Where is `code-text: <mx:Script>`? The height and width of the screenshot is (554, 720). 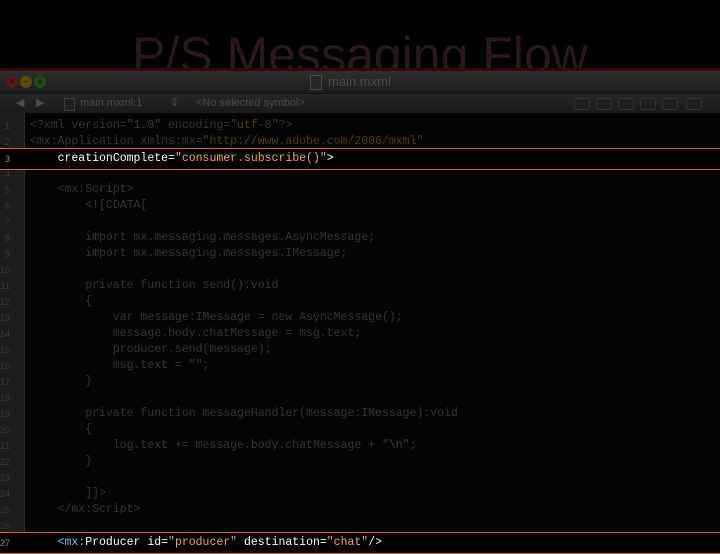
code-text: <mx:Script> is located at coordinates (82, 189).